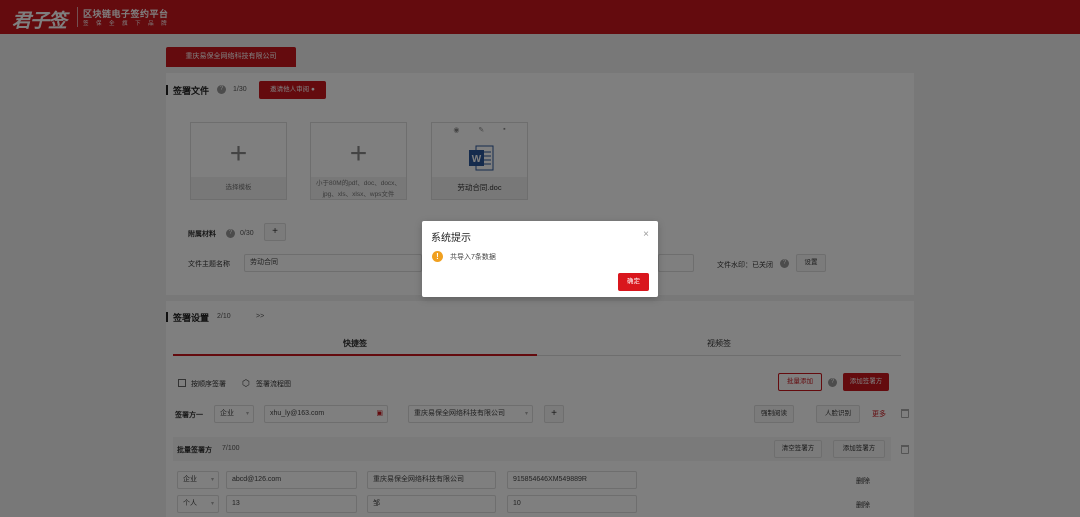 The image size is (1080, 517). I want to click on confirm-button: 确定, so click(633, 282).